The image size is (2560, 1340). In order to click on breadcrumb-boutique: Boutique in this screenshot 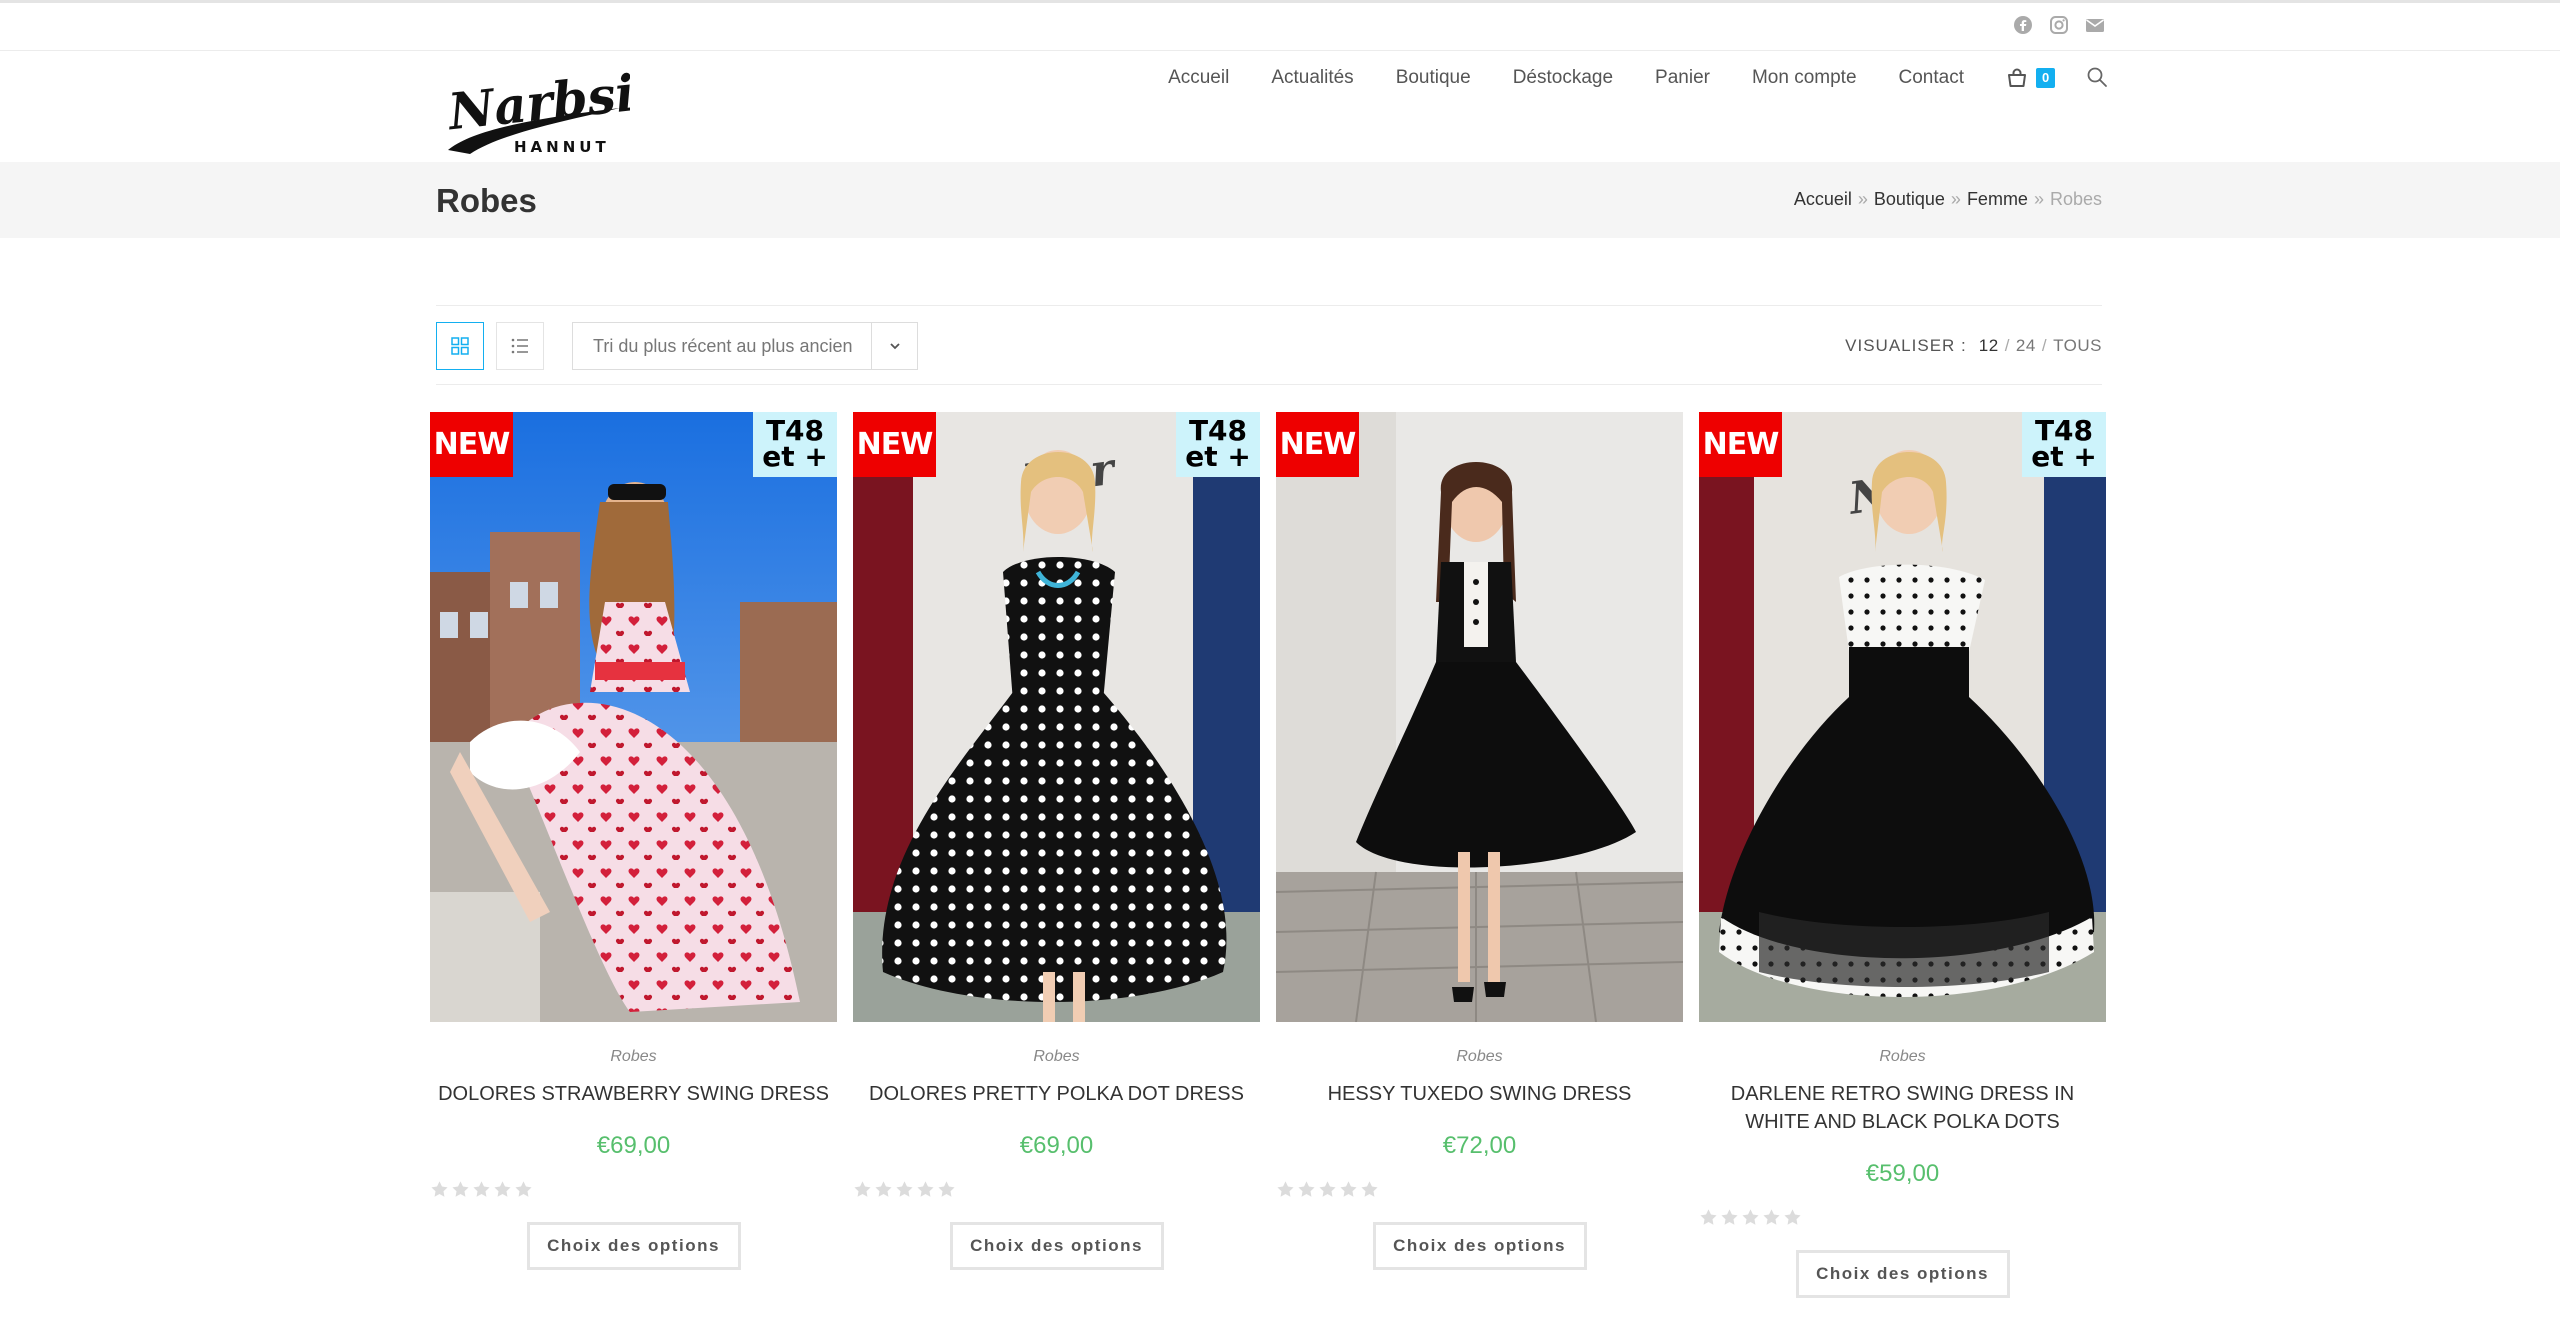, I will do `click(1909, 199)`.